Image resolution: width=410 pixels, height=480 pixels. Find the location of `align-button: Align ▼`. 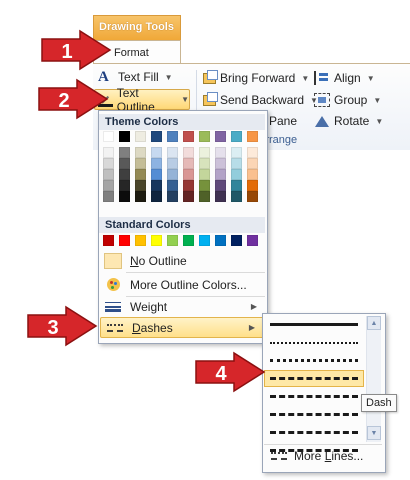

align-button: Align ▼ is located at coordinates (344, 78).